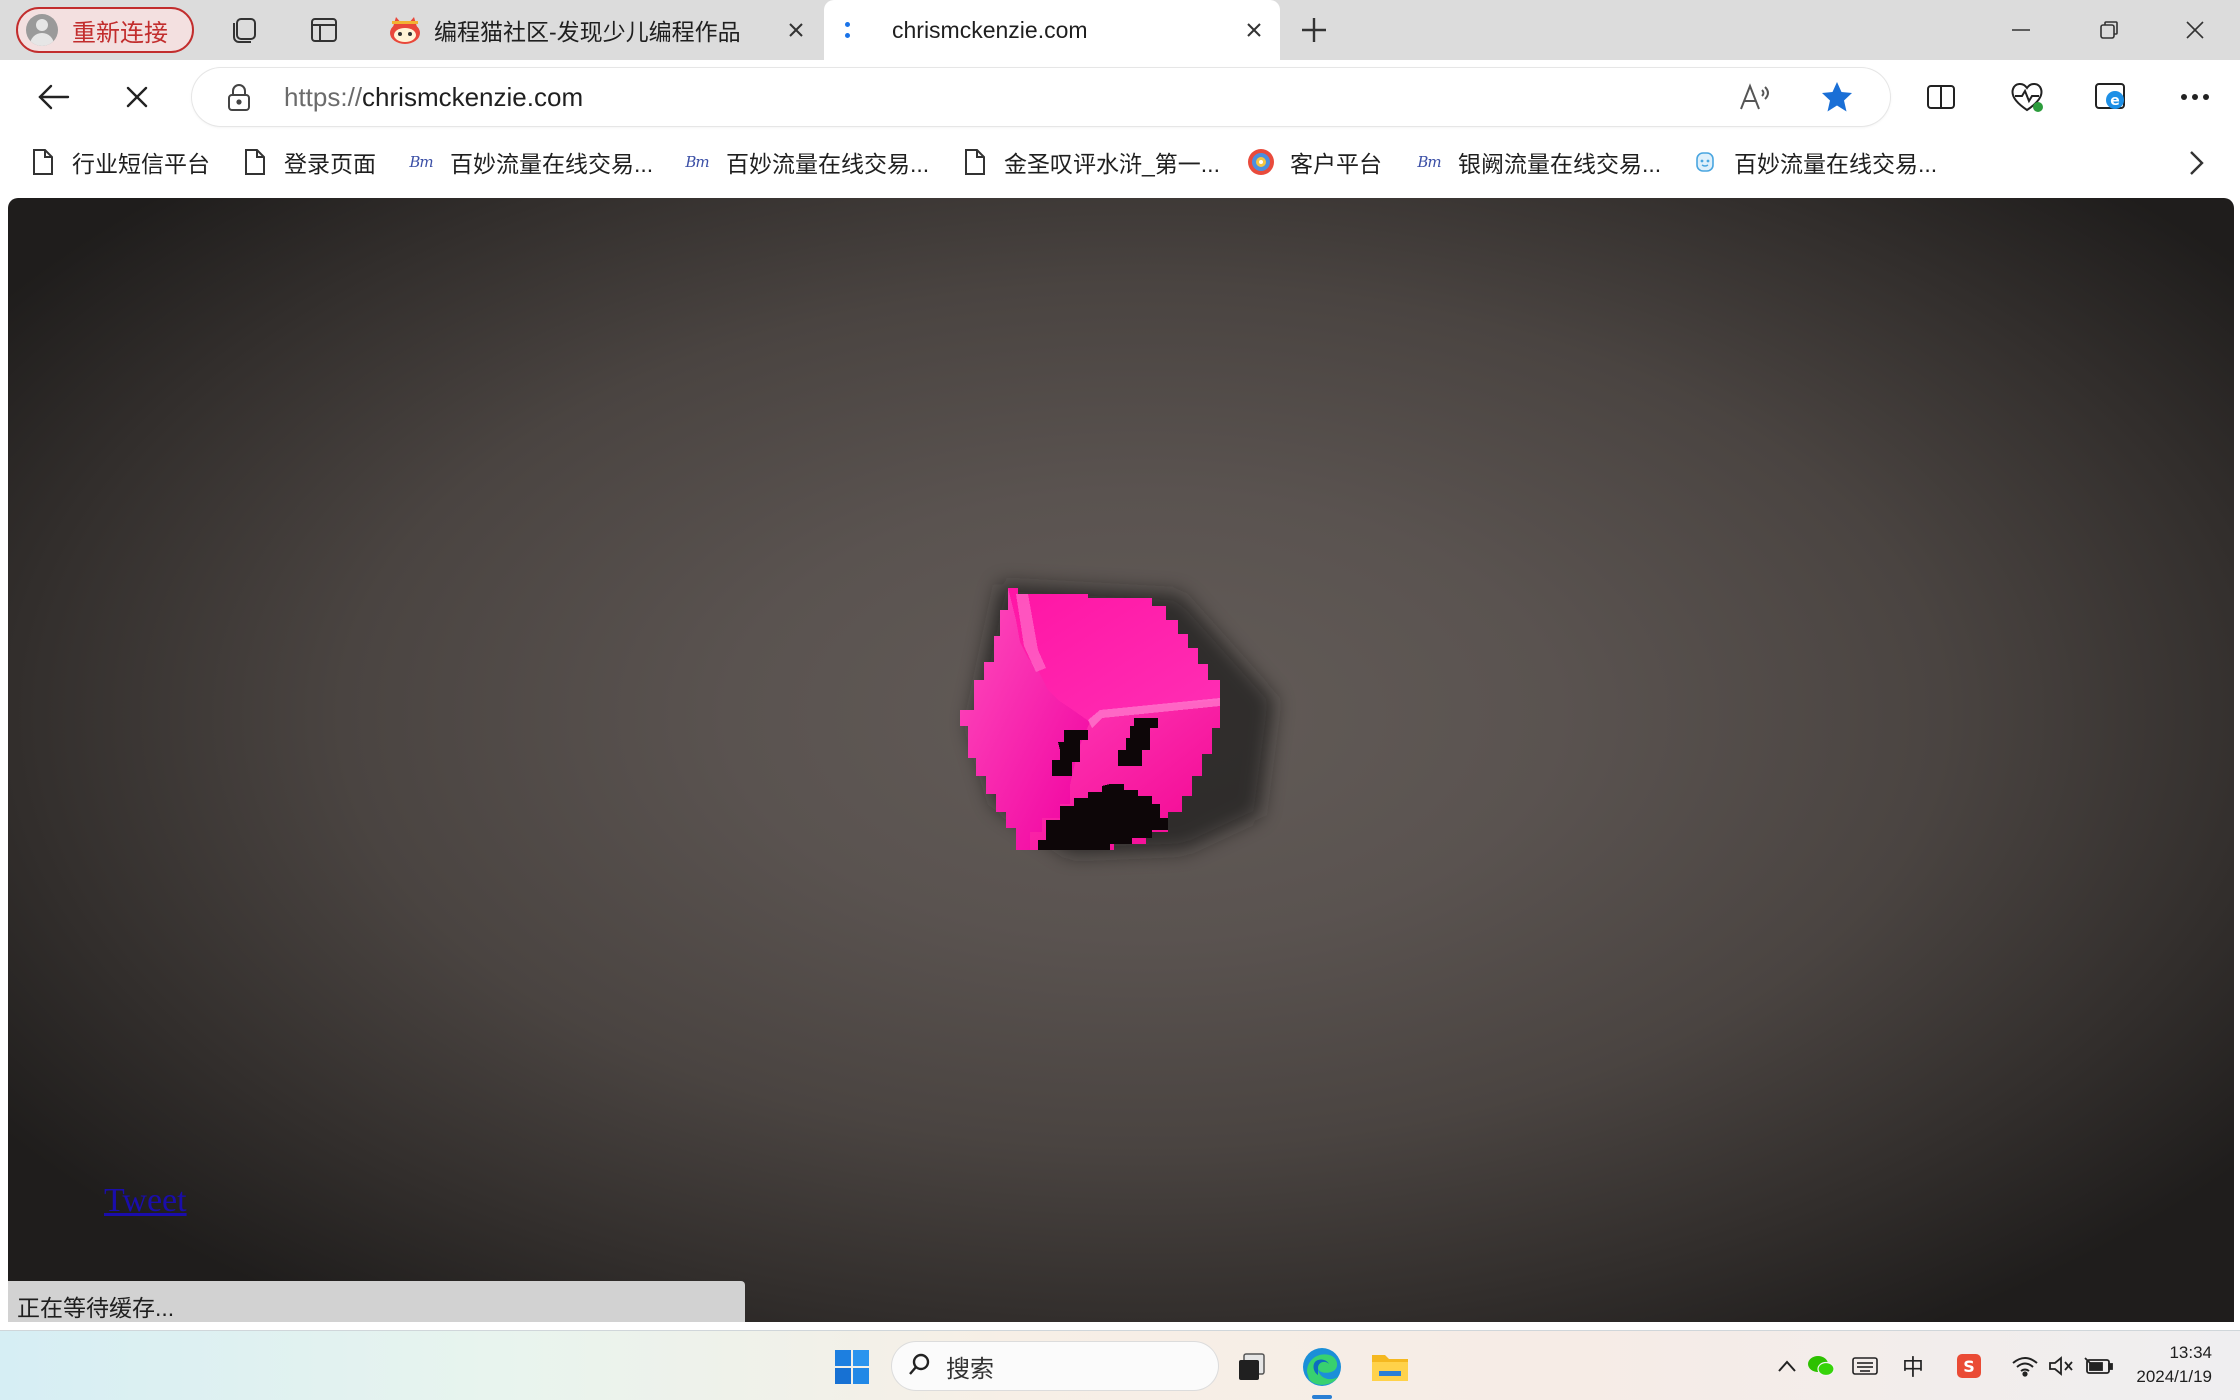 The width and height of the screenshot is (2240, 1400). Describe the element at coordinates (847, 30) in the screenshot. I see `loading-icon` at that location.